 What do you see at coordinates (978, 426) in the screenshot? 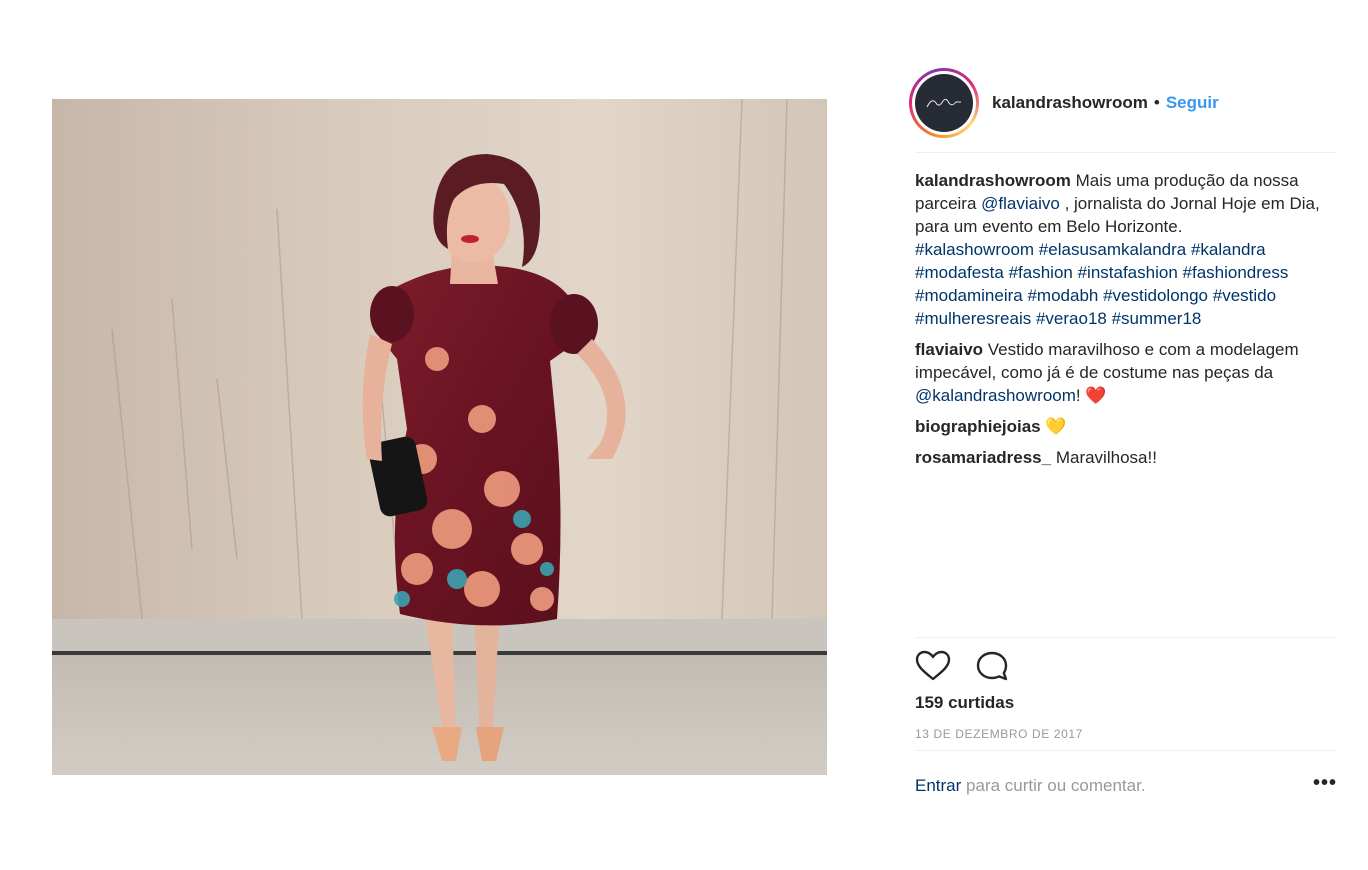
I see `comment-username: biographiejoias` at bounding box center [978, 426].